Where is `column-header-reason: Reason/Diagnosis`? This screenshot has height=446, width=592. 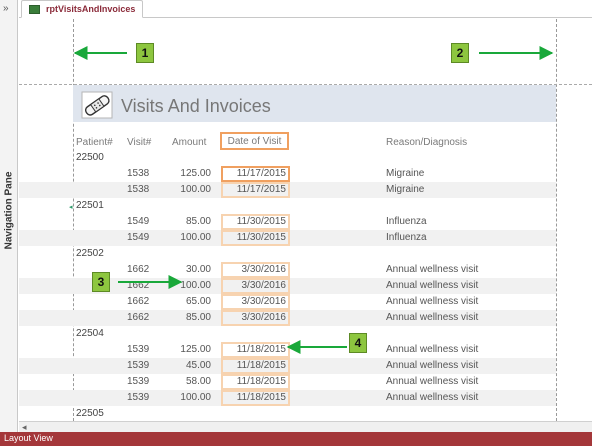
column-header-reason: Reason/Diagnosis is located at coordinates (426, 142).